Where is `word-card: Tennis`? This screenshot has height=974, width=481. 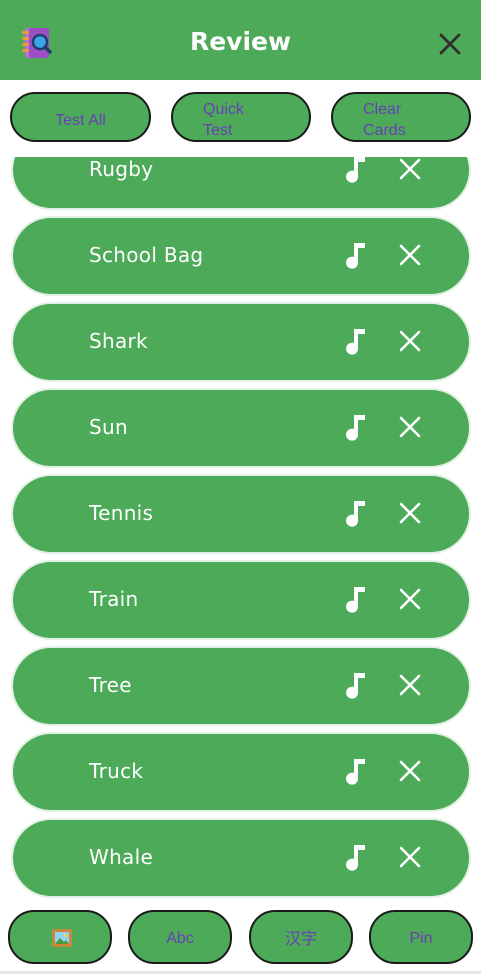 word-card: Tennis is located at coordinates (241, 514).